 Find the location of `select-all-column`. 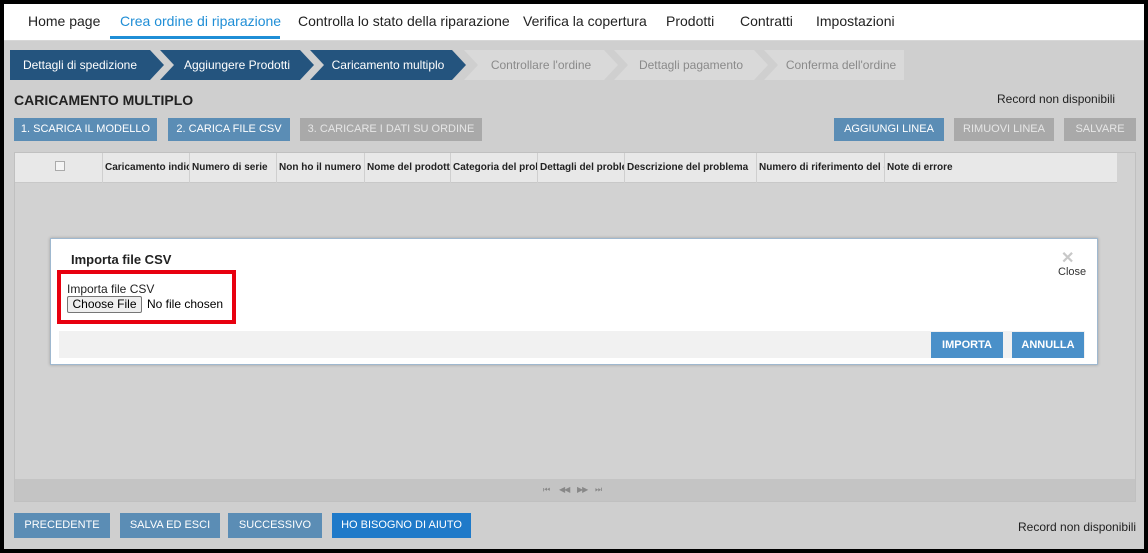

select-all-column is located at coordinates (59, 168).